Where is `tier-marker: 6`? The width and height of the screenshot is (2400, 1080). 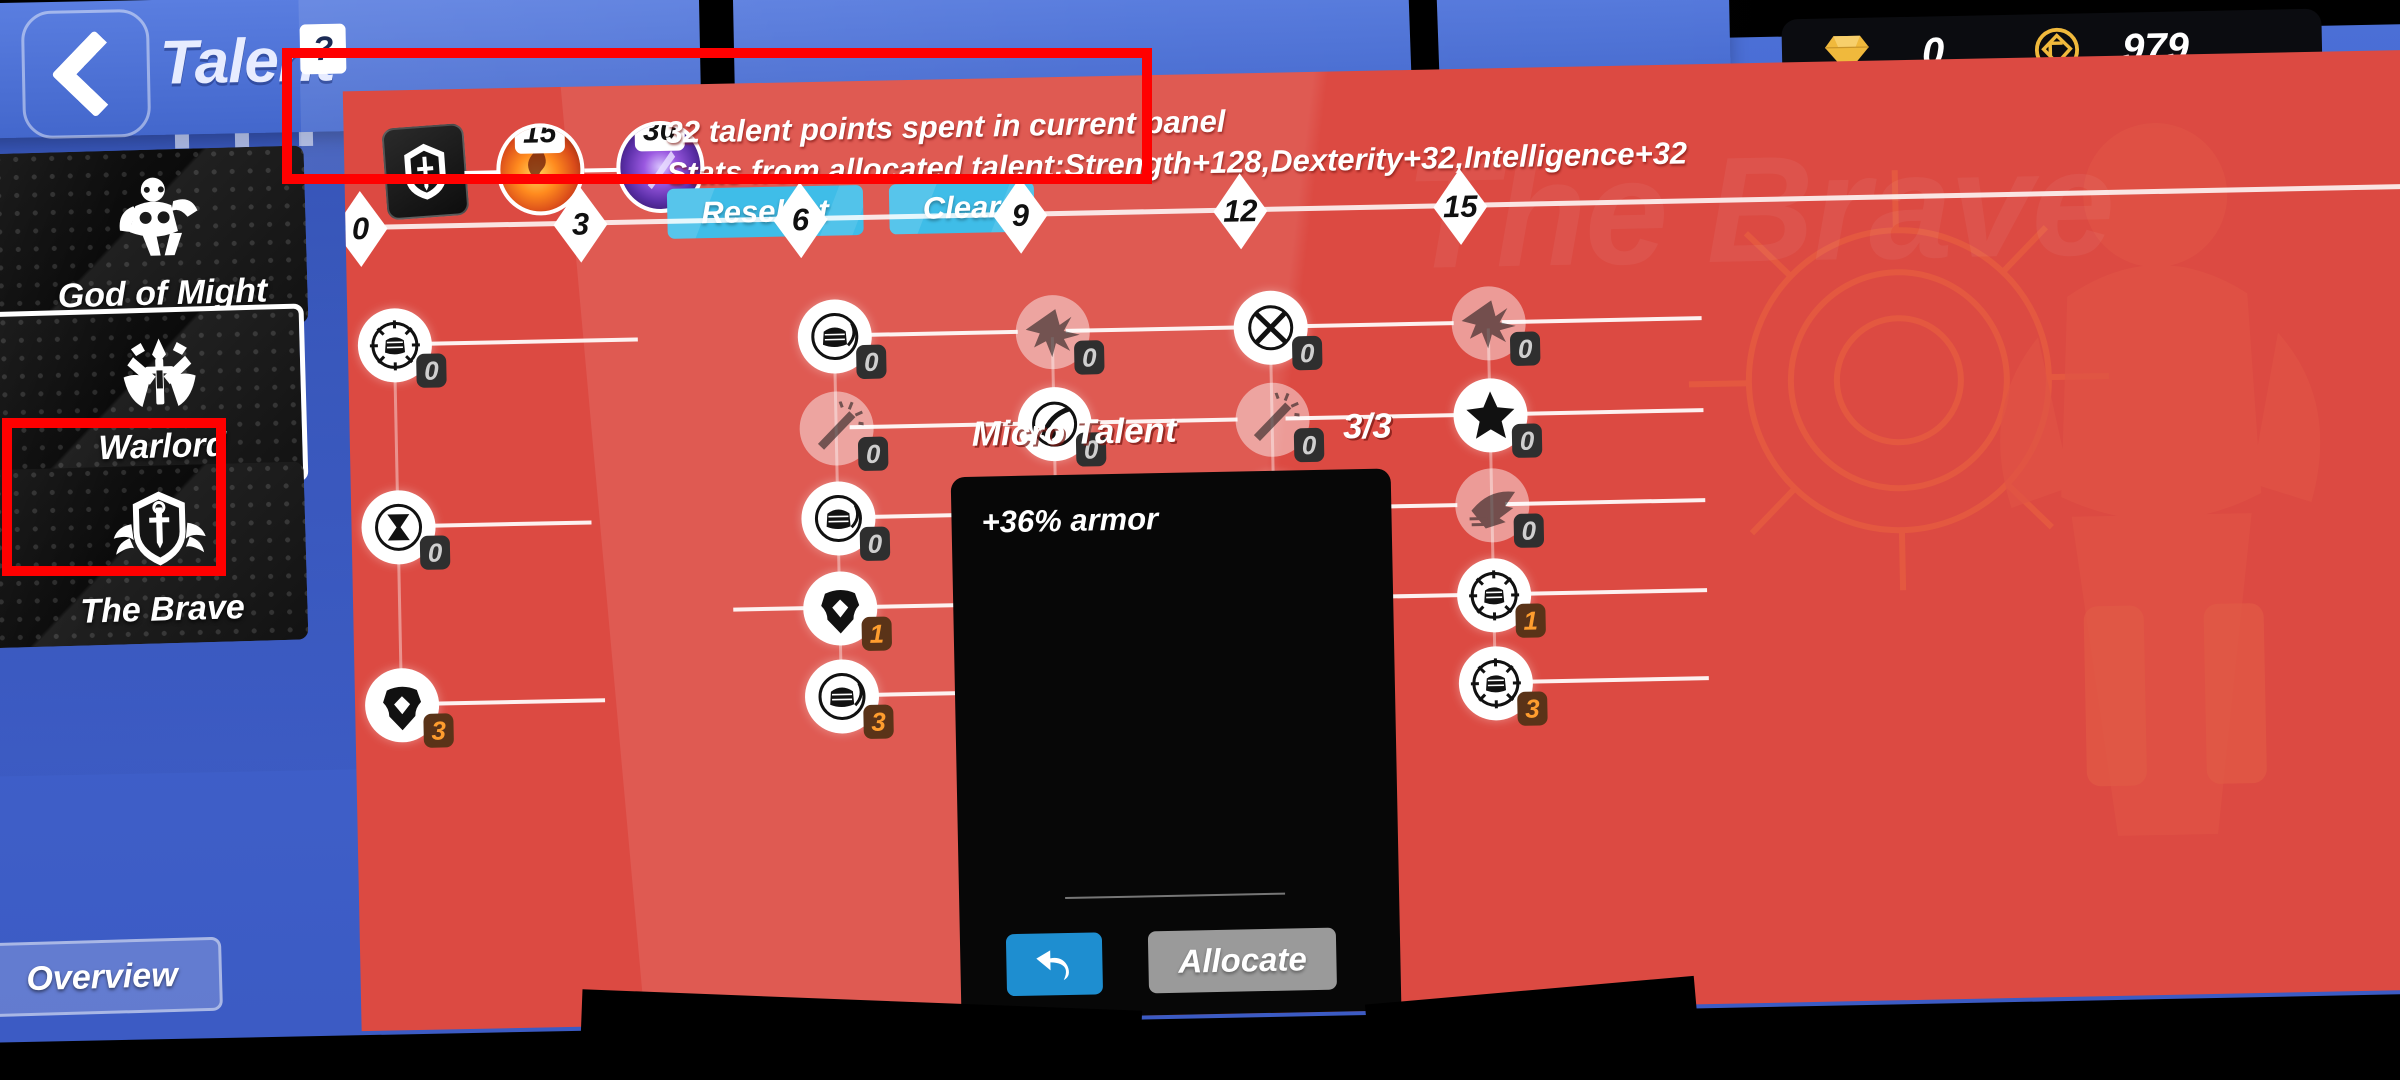
tier-marker: 6 is located at coordinates (801, 220).